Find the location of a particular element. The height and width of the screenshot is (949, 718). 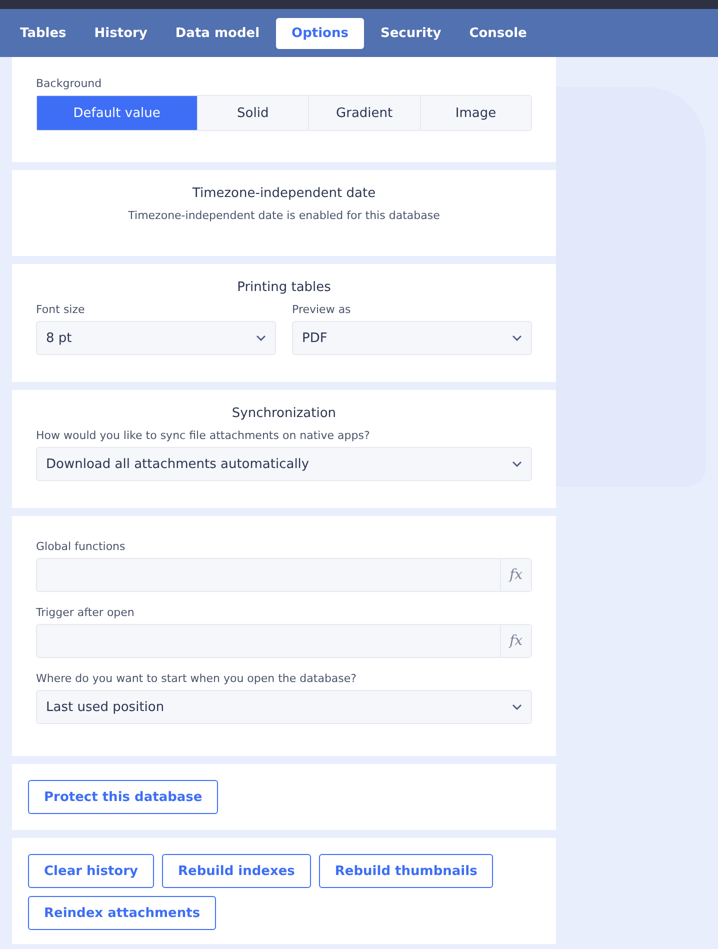

field-label: Preview as is located at coordinates (322, 309).